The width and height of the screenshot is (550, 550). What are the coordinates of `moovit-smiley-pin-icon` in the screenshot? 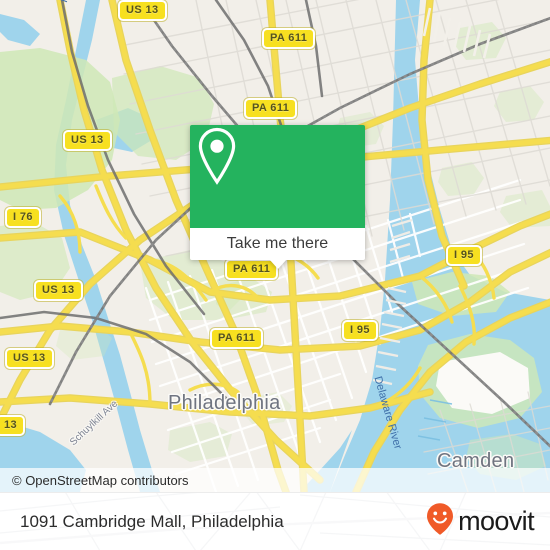 It's located at (440, 521).